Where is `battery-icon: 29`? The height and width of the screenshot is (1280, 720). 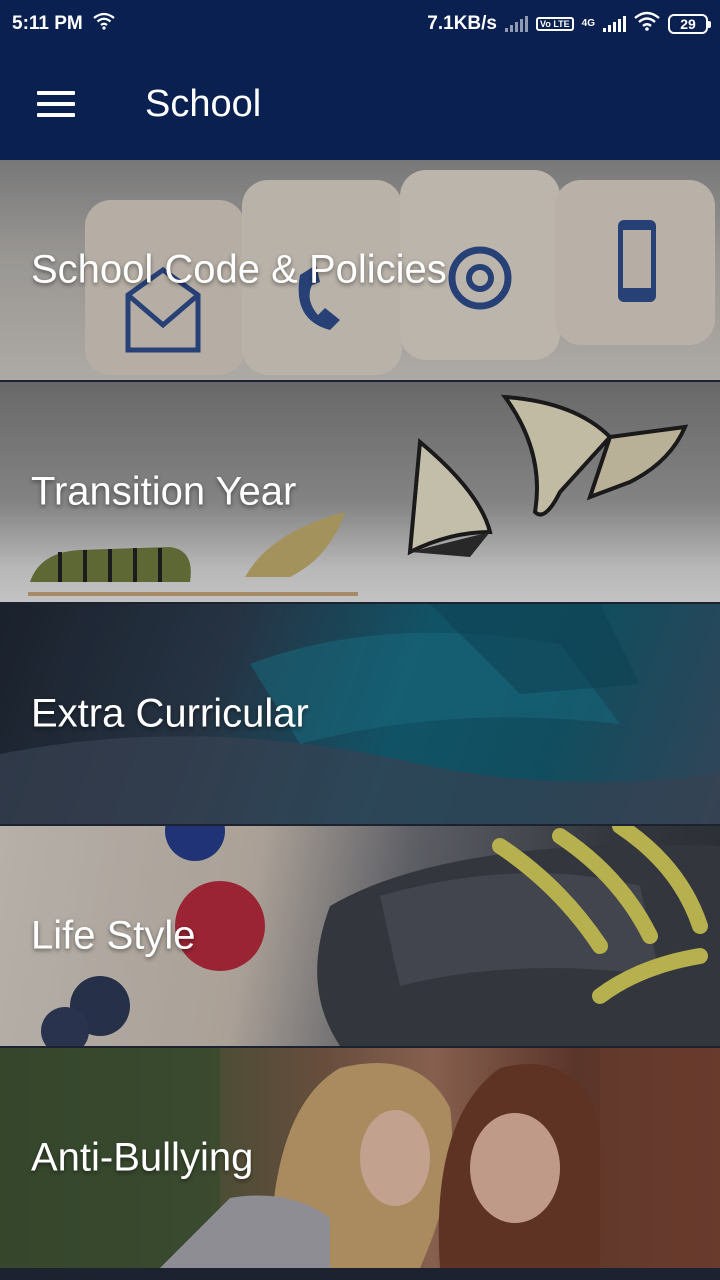
battery-icon: 29 is located at coordinates (689, 24).